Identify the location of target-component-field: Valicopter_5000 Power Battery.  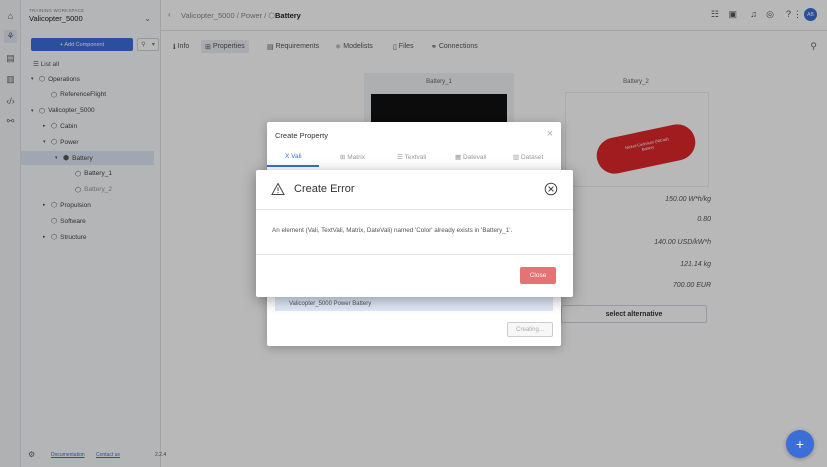
(414, 304).